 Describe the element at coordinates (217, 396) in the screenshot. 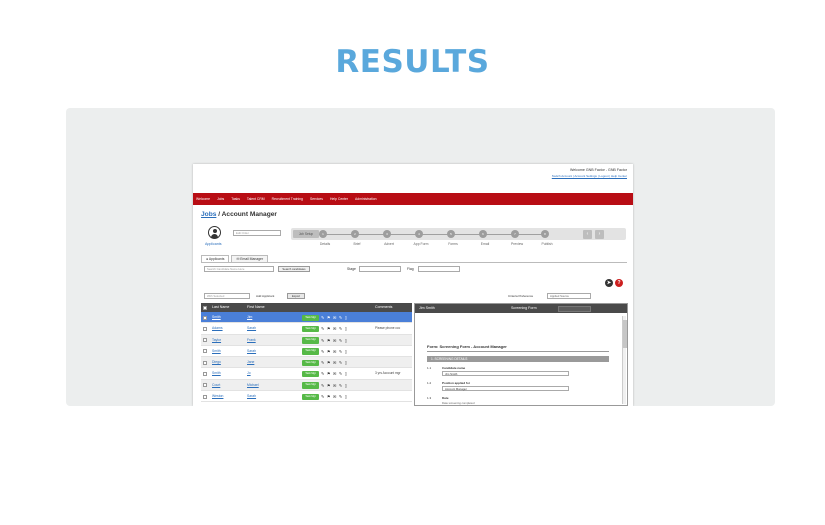

I see `last-name-link: Weston` at that location.